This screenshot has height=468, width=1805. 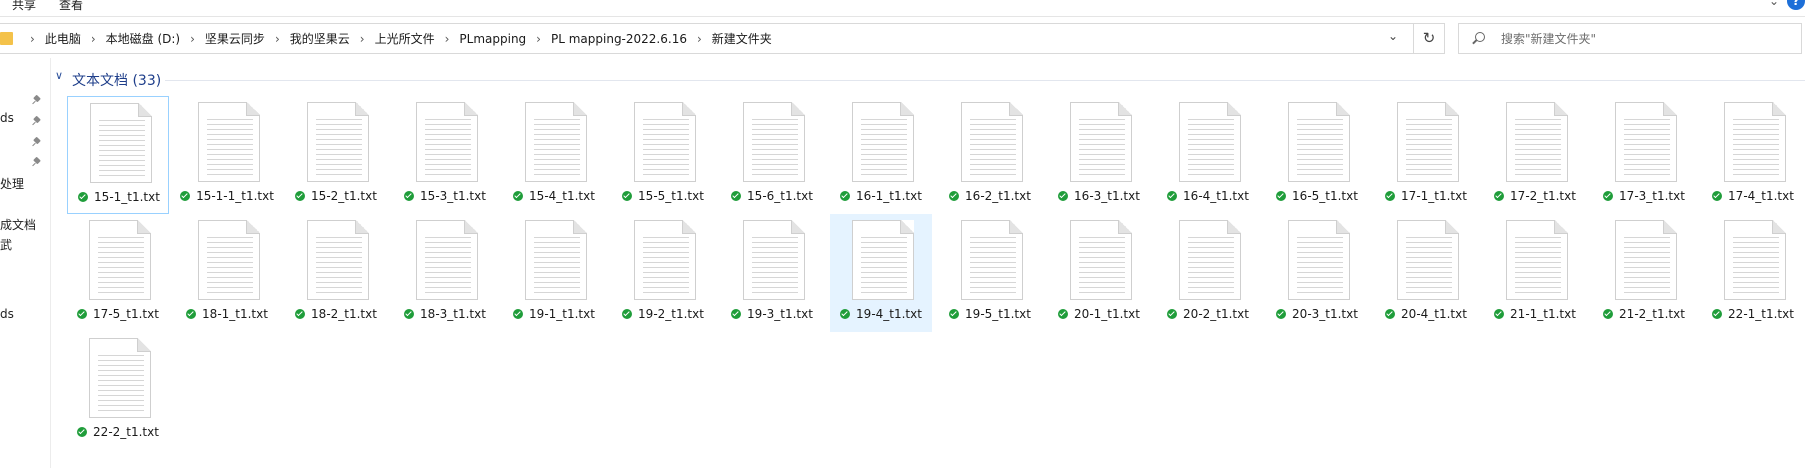 I want to click on refresh-icon: ↻, so click(x=1429, y=38).